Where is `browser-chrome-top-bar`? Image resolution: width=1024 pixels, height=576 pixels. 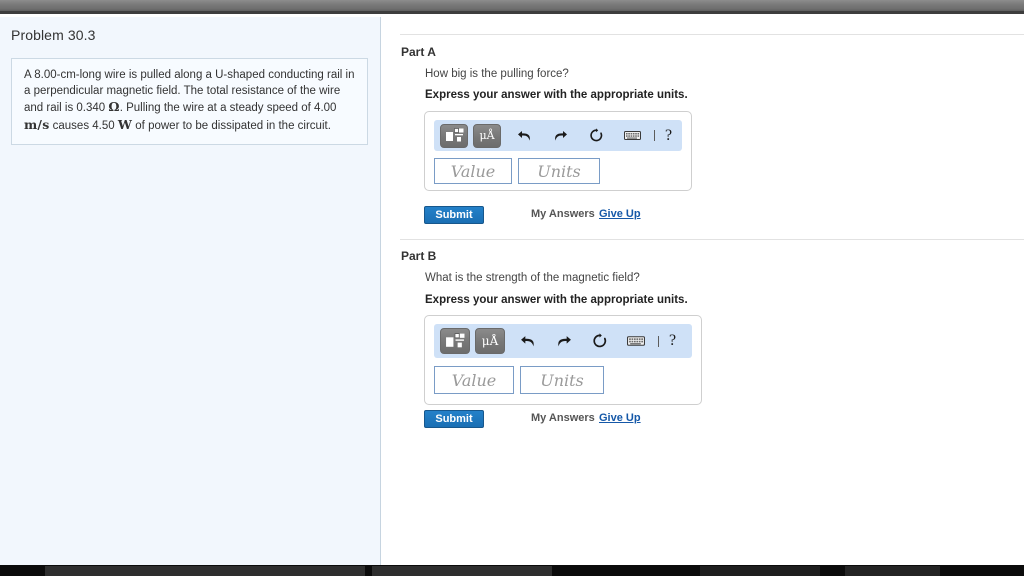
browser-chrome-top-bar is located at coordinates (512, 7).